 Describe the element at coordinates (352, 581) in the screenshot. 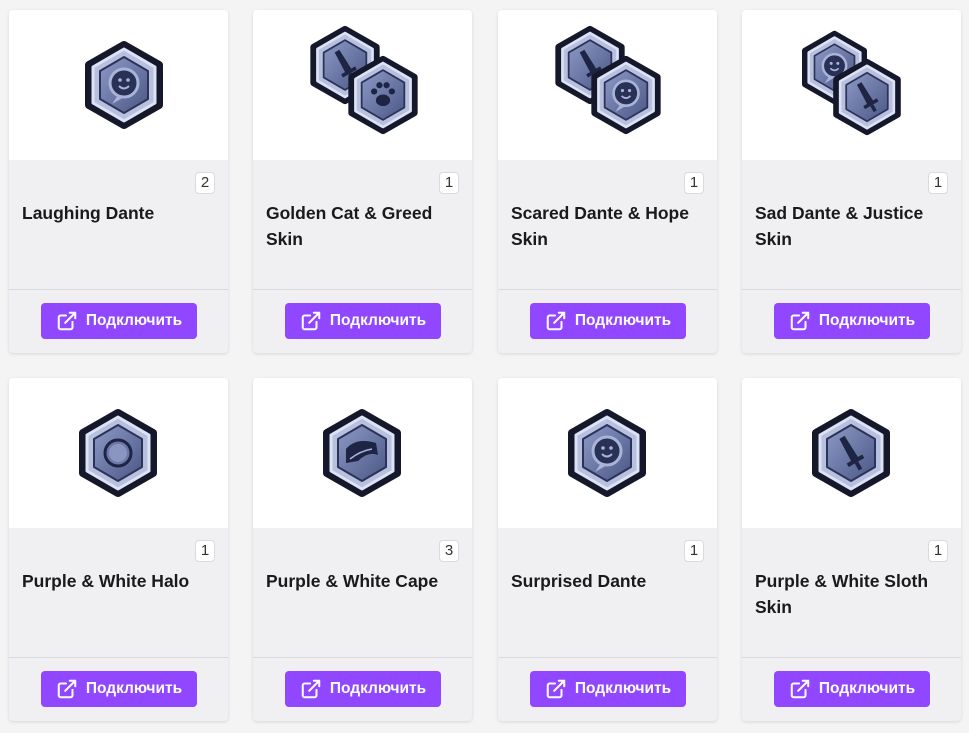

I see `item-title: Purple & White Cape` at that location.